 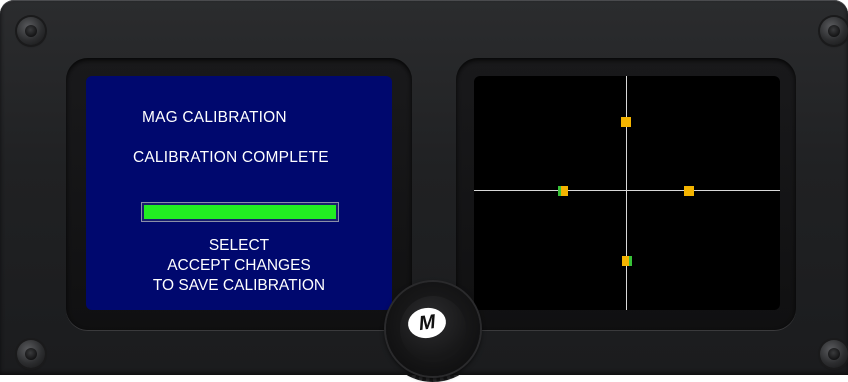 I want to click on screw-icon-top-left, so click(x=31, y=31).